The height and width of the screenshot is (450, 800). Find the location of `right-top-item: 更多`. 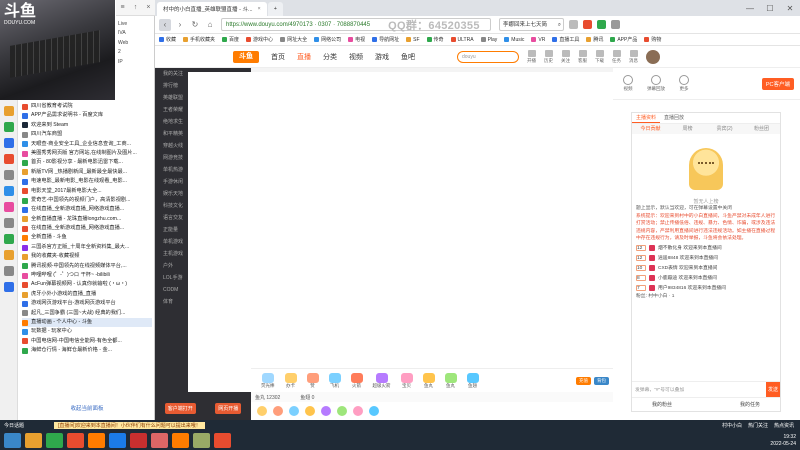

right-top-item: 更多 is located at coordinates (684, 83).